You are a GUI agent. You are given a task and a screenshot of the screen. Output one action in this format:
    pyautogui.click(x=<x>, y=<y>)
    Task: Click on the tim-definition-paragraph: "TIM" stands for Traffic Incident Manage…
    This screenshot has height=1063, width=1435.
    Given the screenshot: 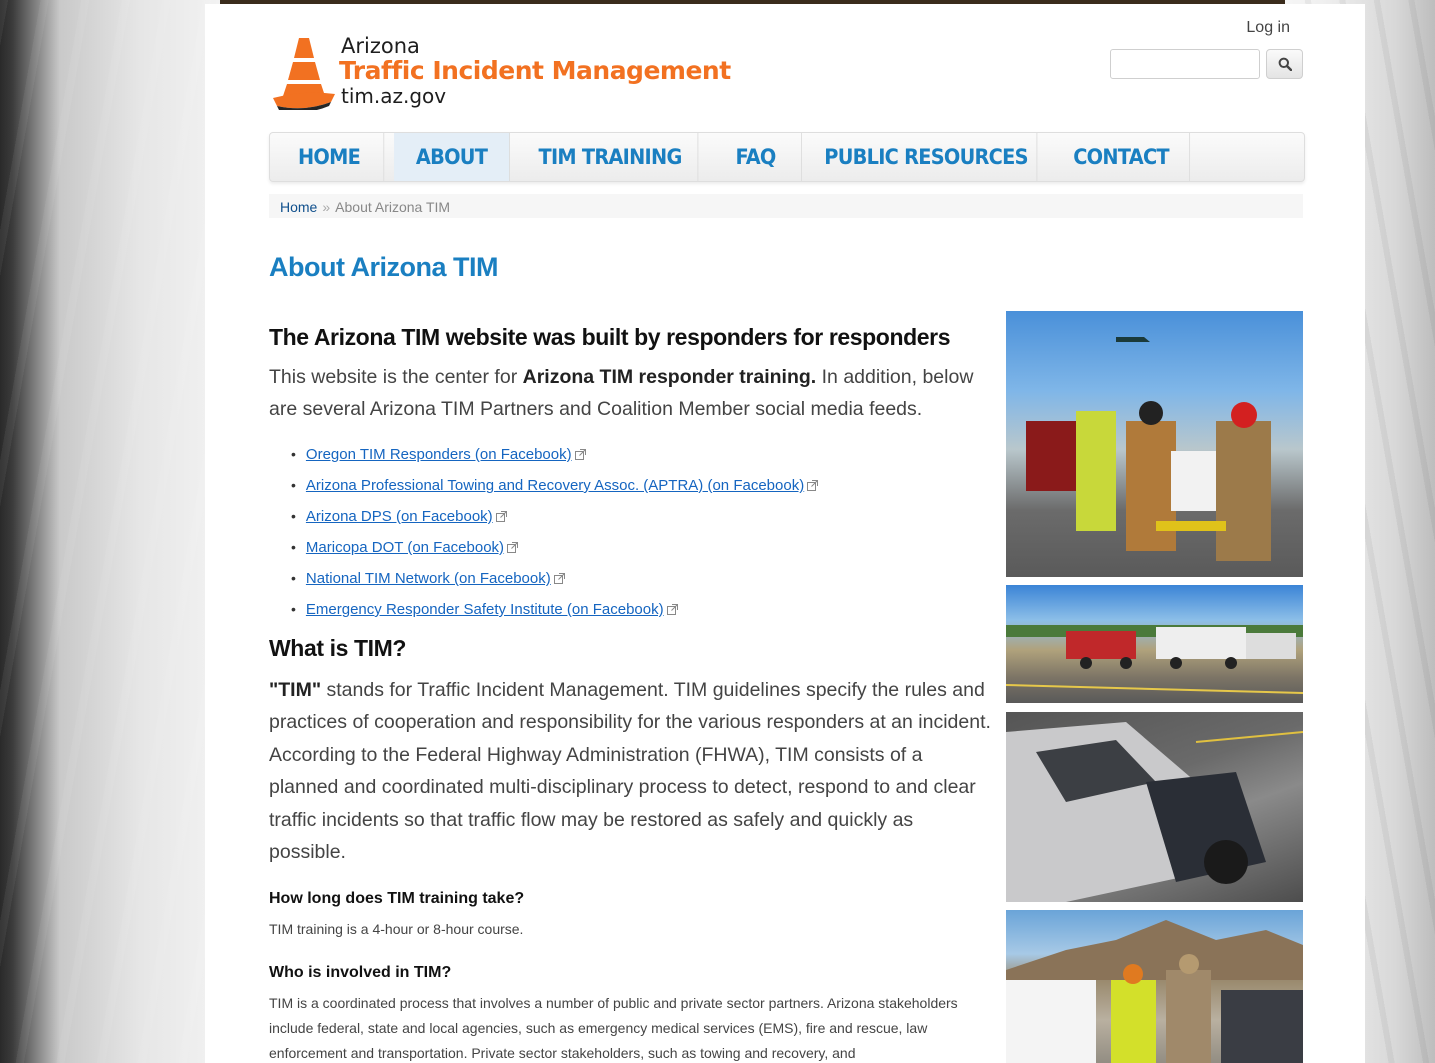 What is the action you would take?
    pyautogui.click(x=631, y=771)
    